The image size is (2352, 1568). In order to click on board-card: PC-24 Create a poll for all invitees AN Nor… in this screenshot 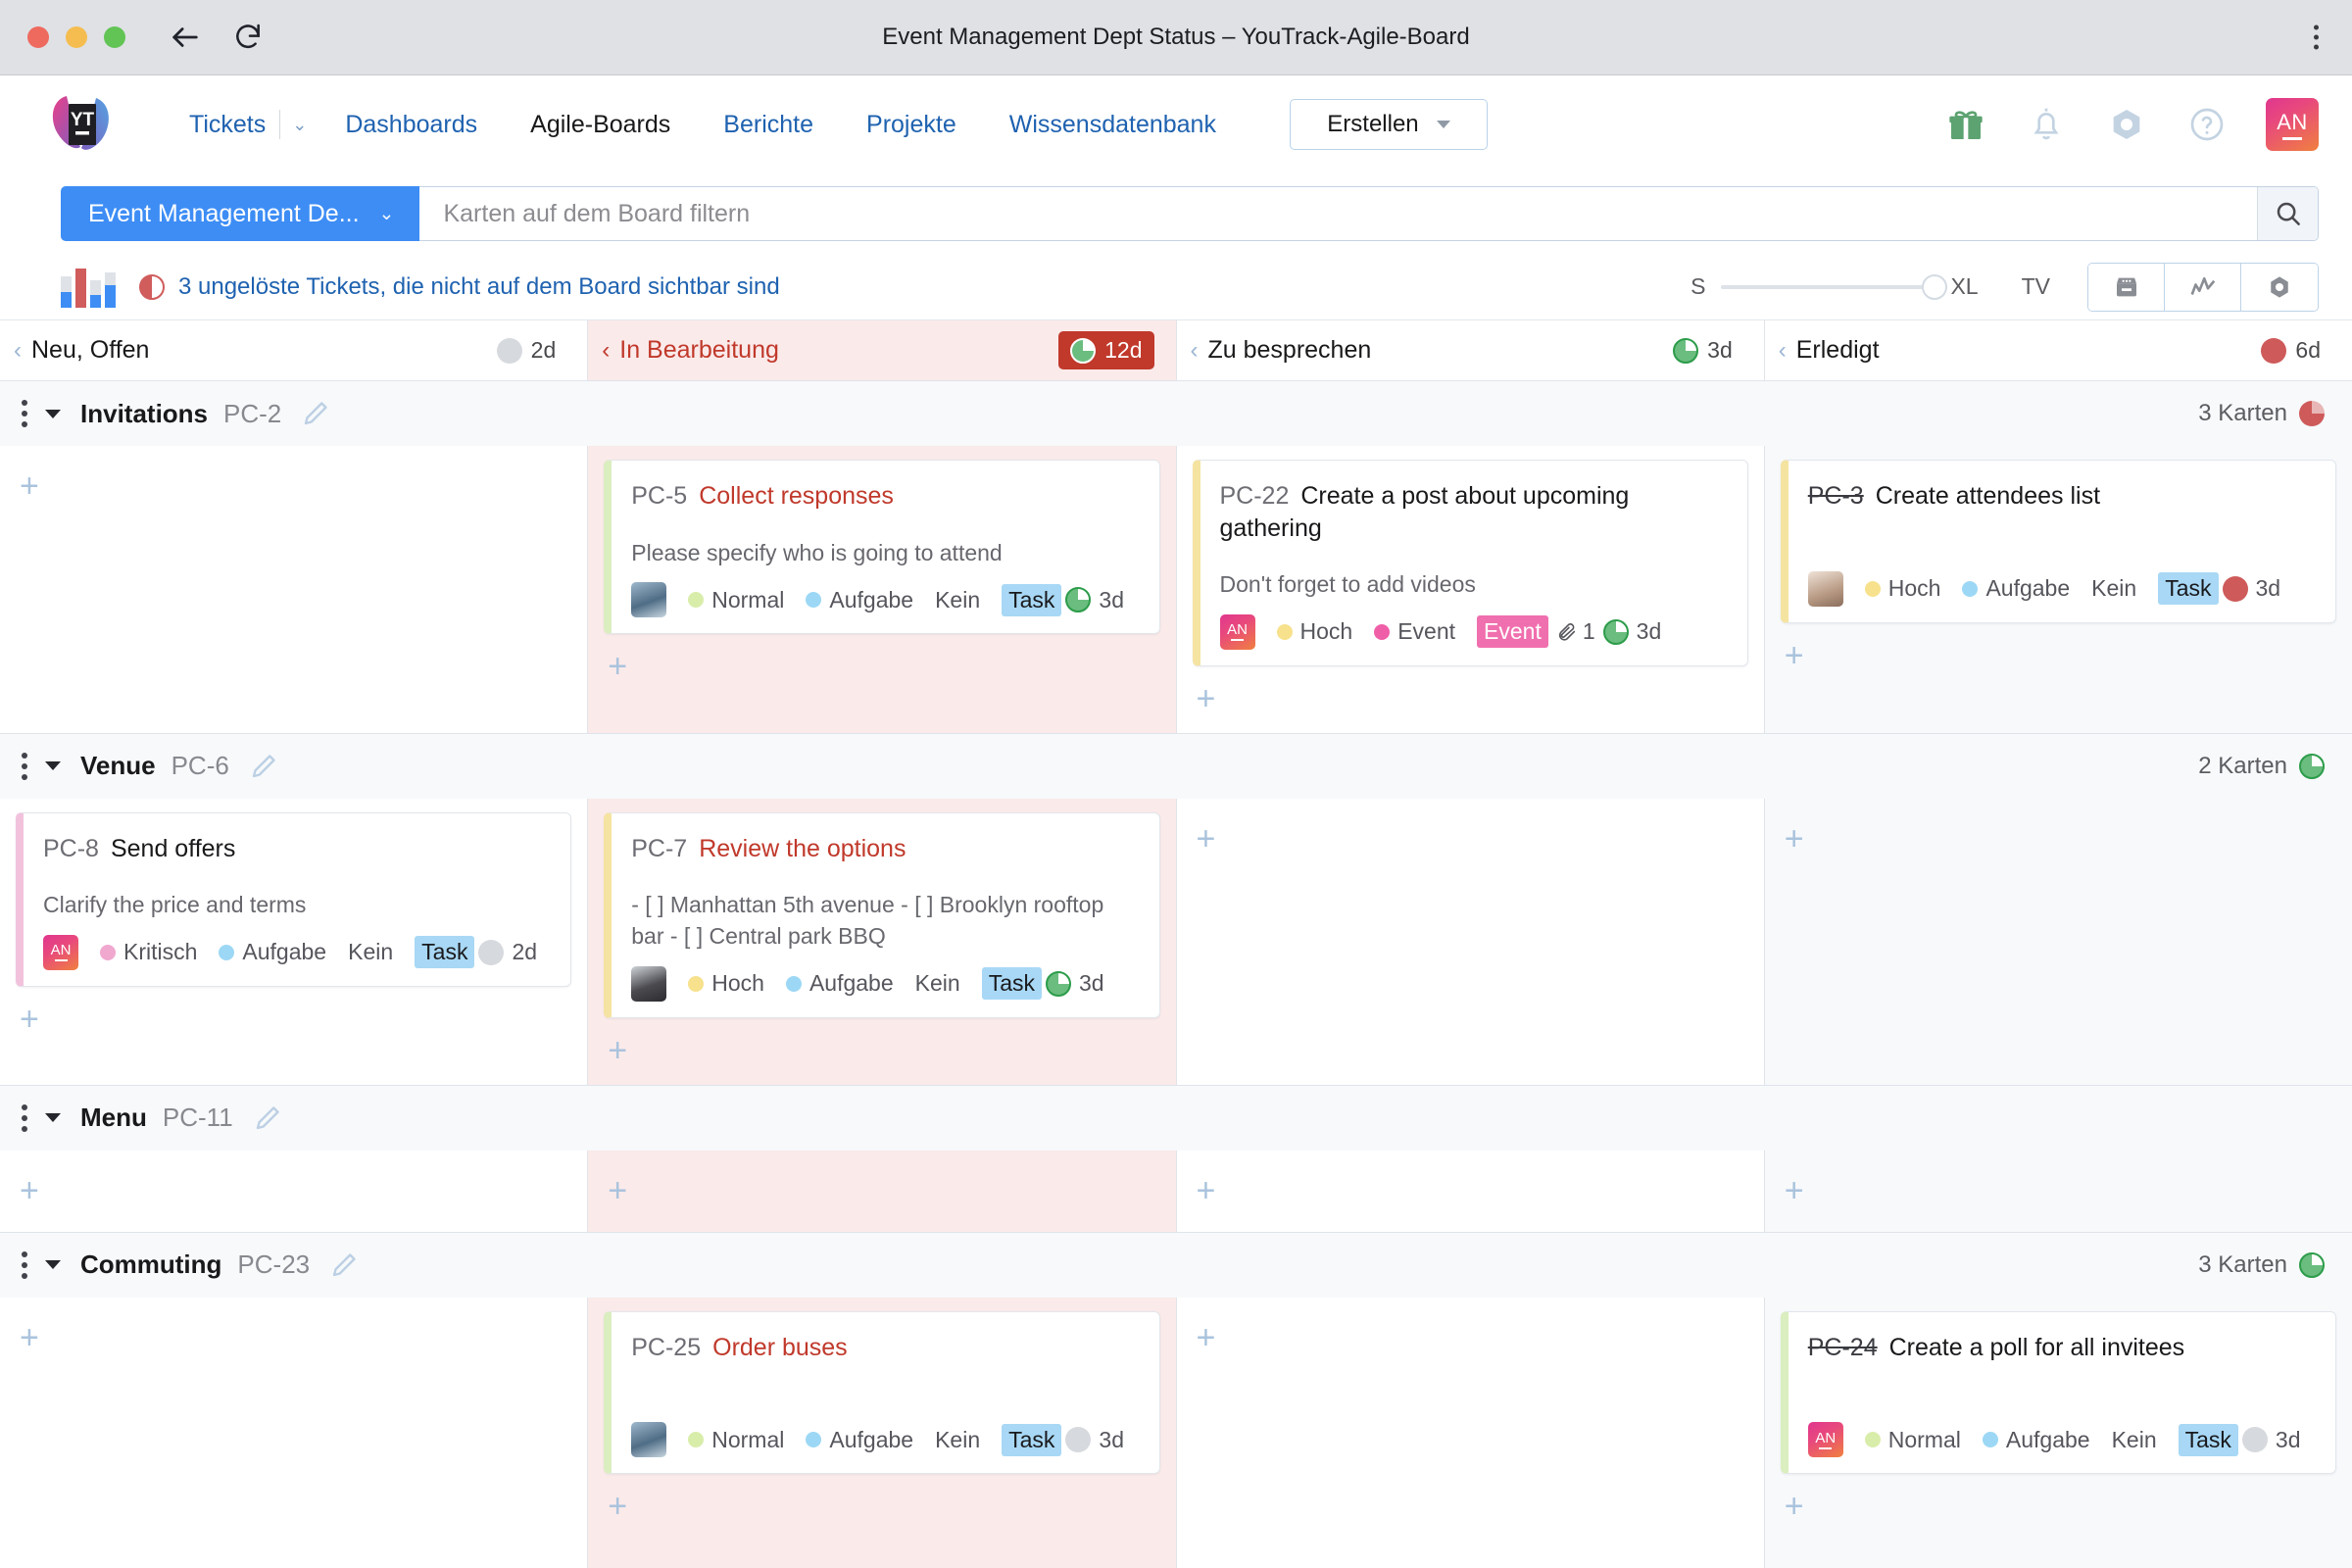, I will do `click(2058, 1392)`.